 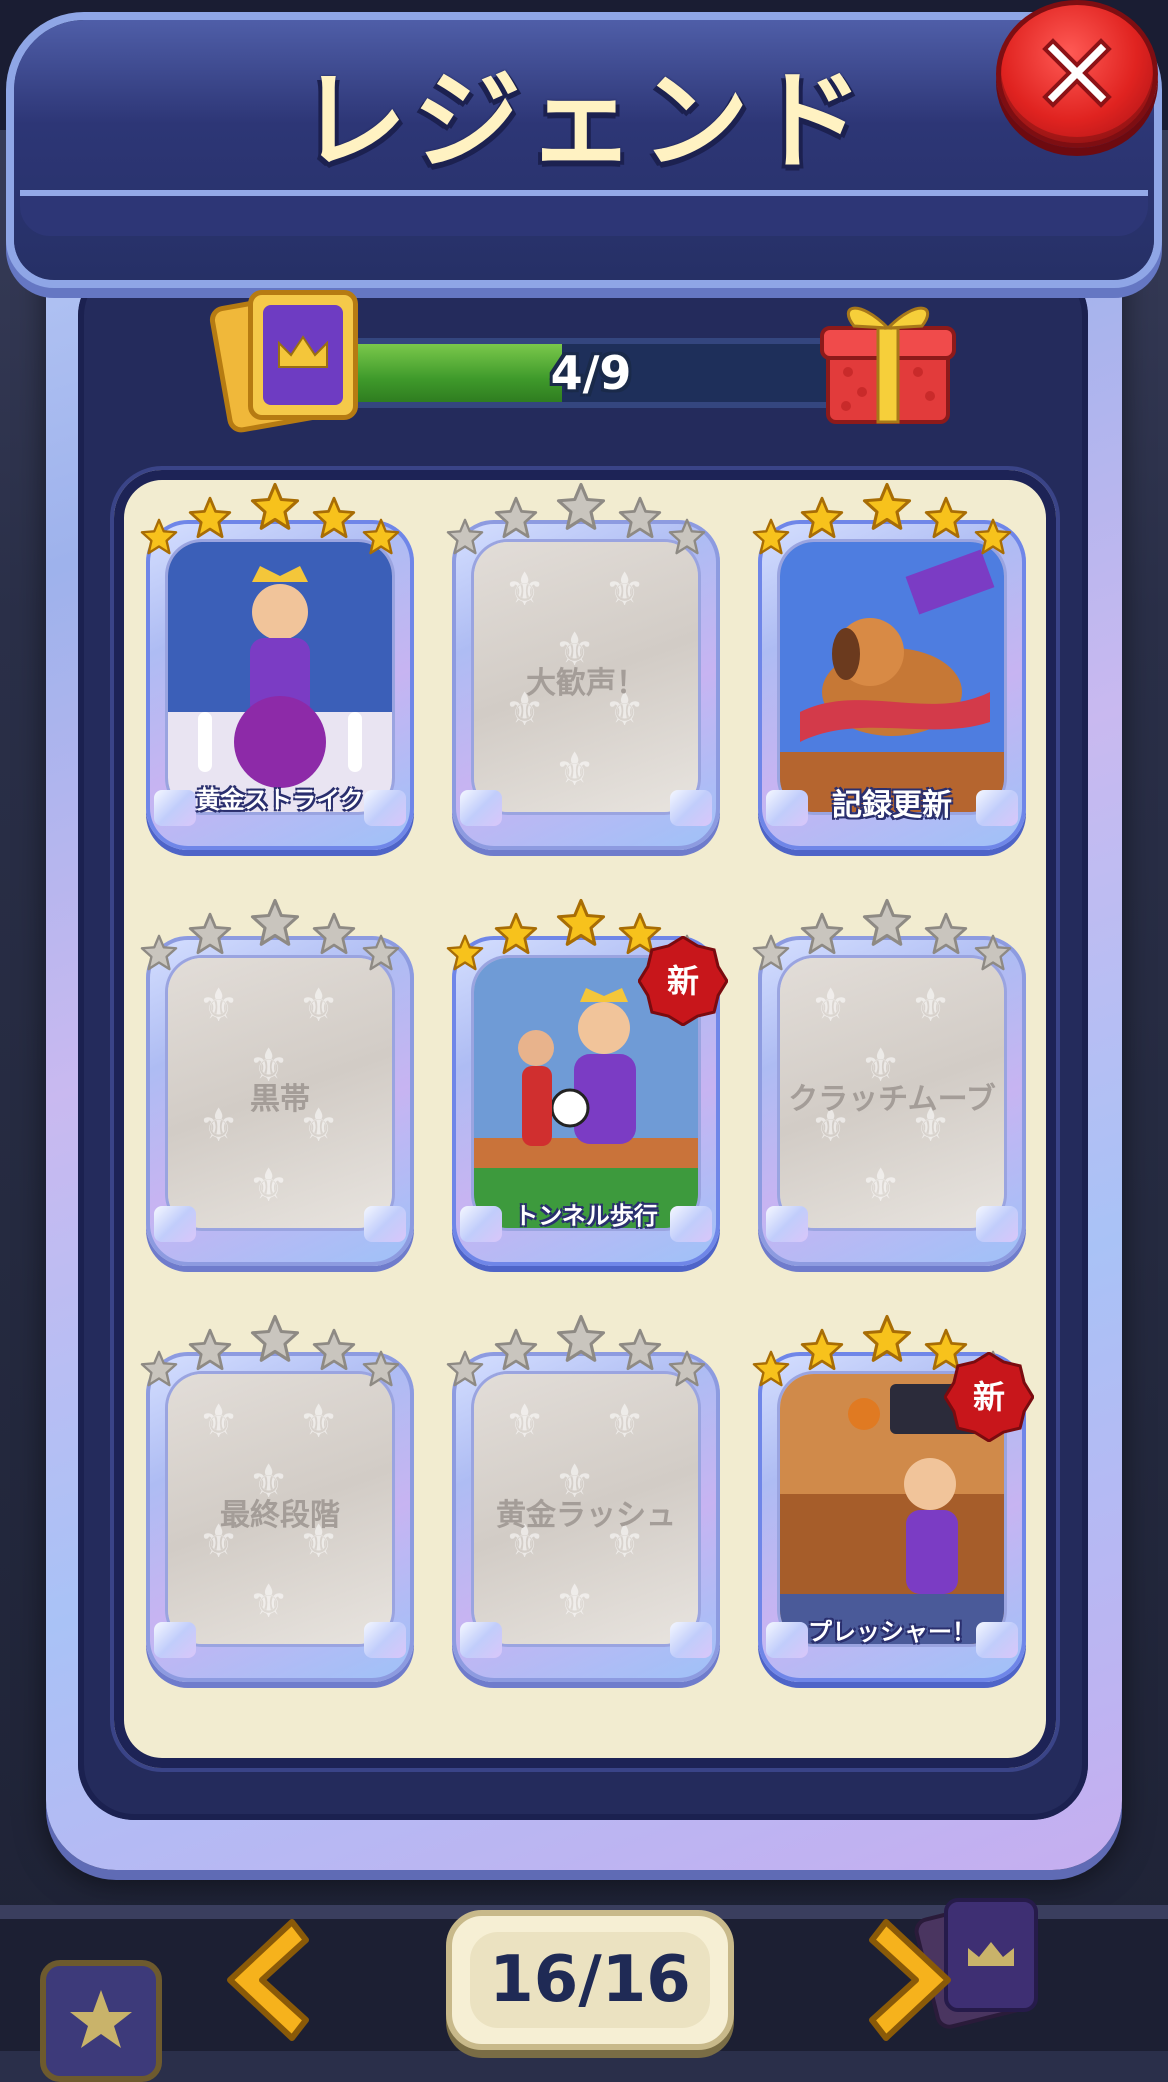 I want to click on legend-card: 記録更新, so click(x=889, y=666).